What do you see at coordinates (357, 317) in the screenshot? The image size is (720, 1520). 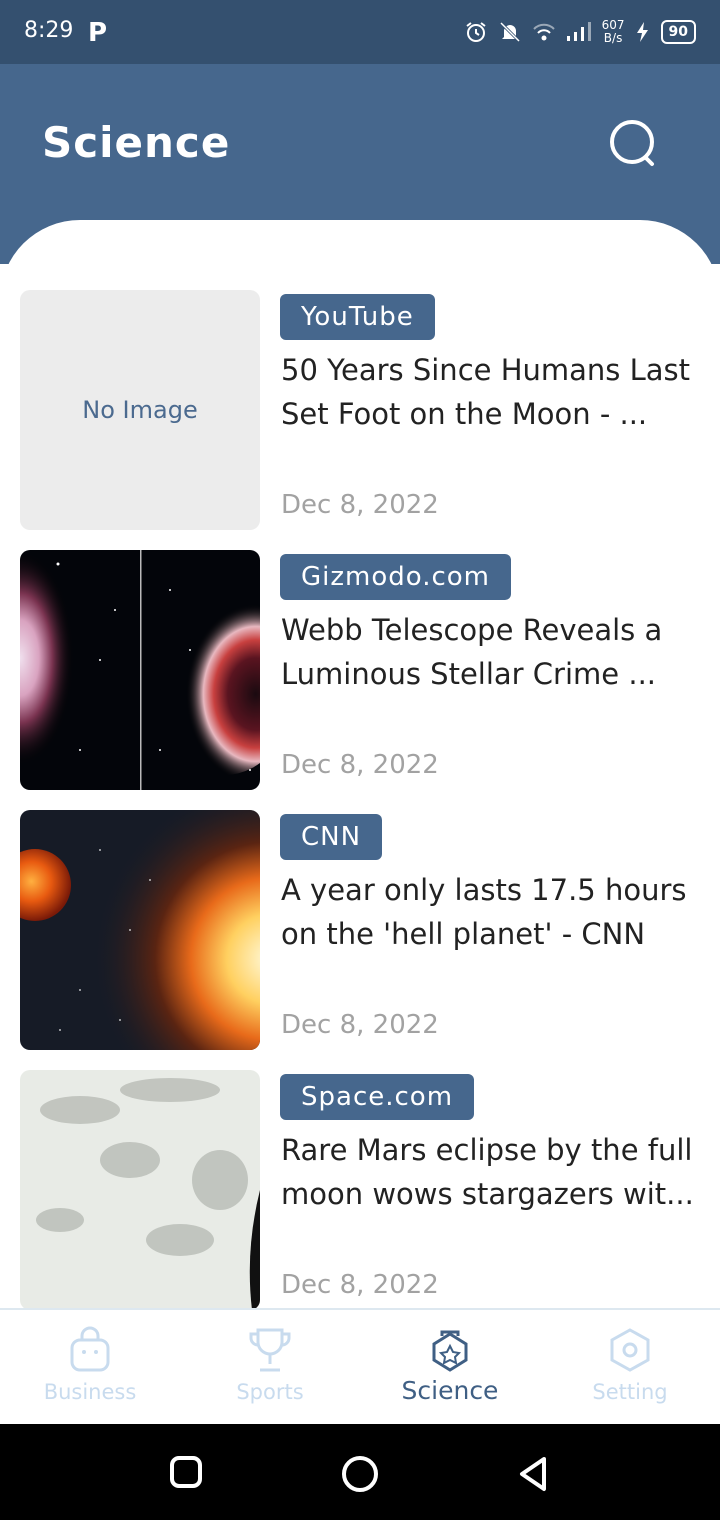 I see `source-tag: YouTube` at bounding box center [357, 317].